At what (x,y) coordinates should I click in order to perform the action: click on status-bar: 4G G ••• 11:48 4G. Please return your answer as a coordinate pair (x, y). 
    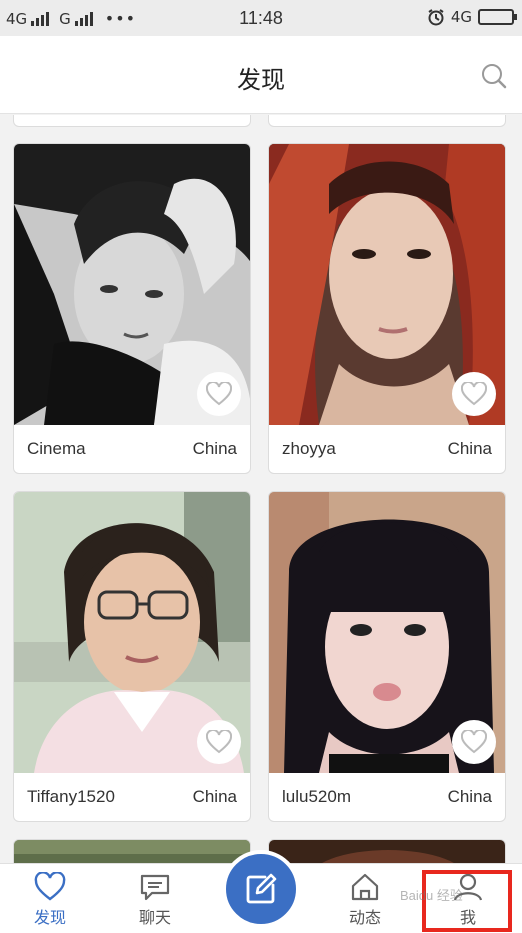
    Looking at the image, I should click on (261, 18).